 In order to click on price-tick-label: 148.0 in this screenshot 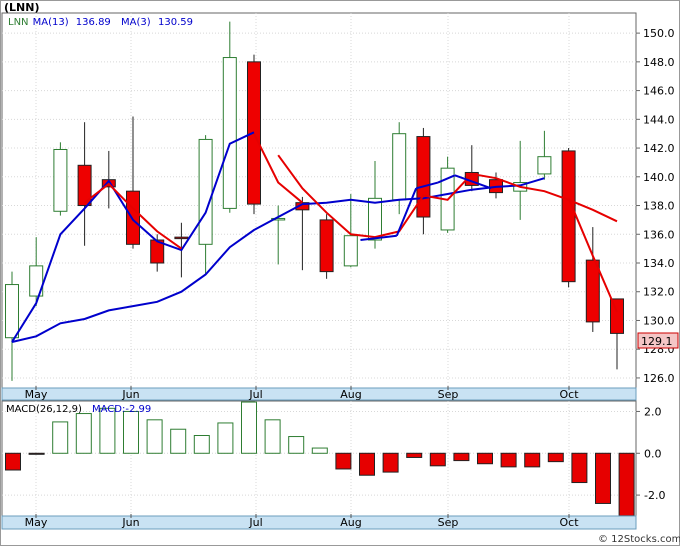, I will do `click(659, 62)`.